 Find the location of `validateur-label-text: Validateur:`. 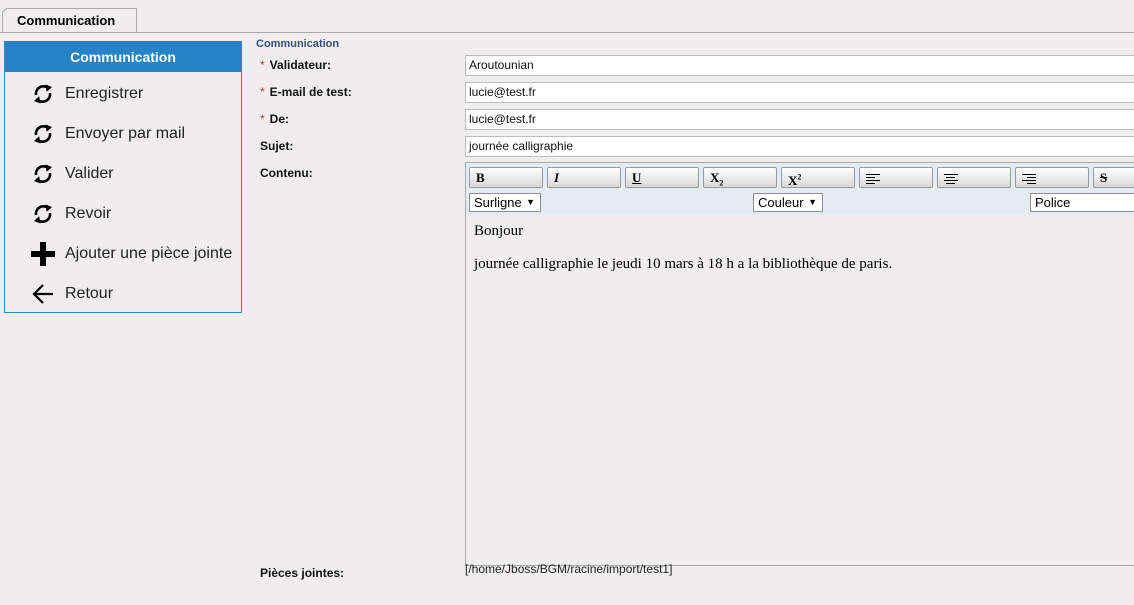

validateur-label-text: Validateur: is located at coordinates (300, 65).